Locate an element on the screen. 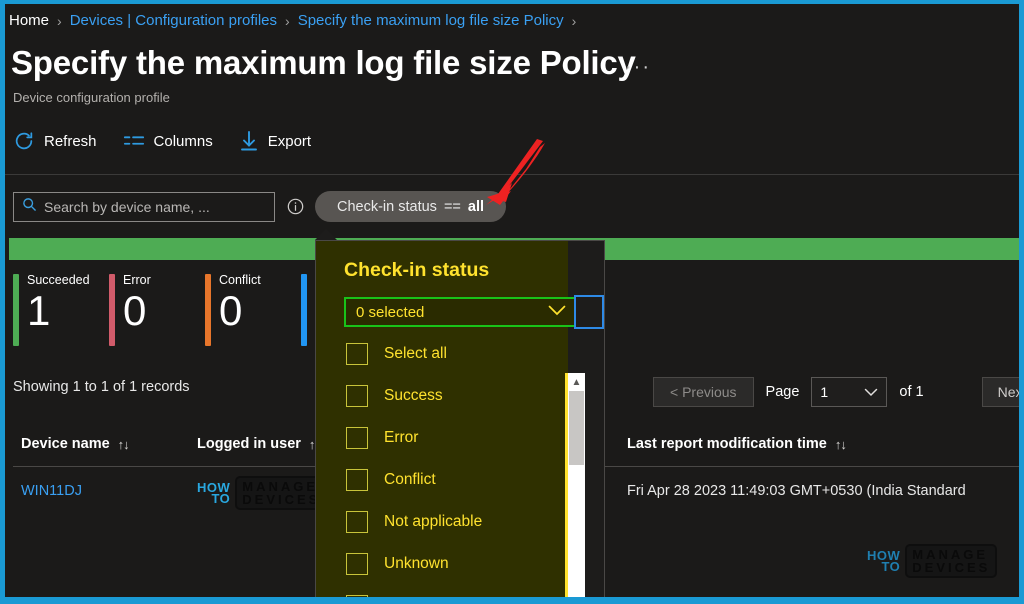  pagination: < Previous Page 1 of 1 is located at coordinates (788, 392).